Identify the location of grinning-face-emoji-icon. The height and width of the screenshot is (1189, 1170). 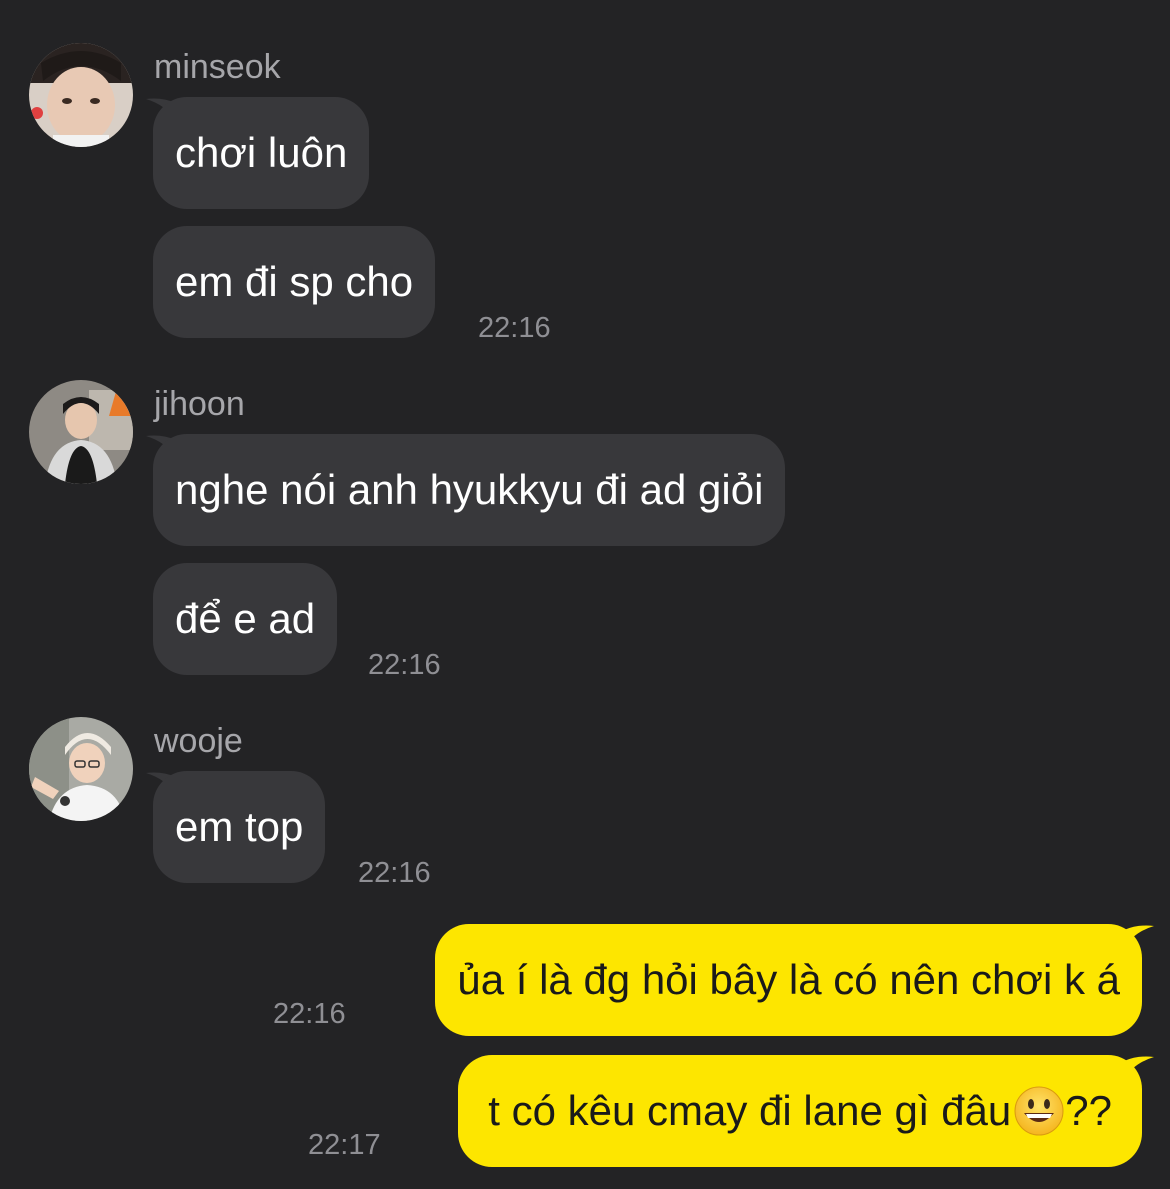
(1039, 1111).